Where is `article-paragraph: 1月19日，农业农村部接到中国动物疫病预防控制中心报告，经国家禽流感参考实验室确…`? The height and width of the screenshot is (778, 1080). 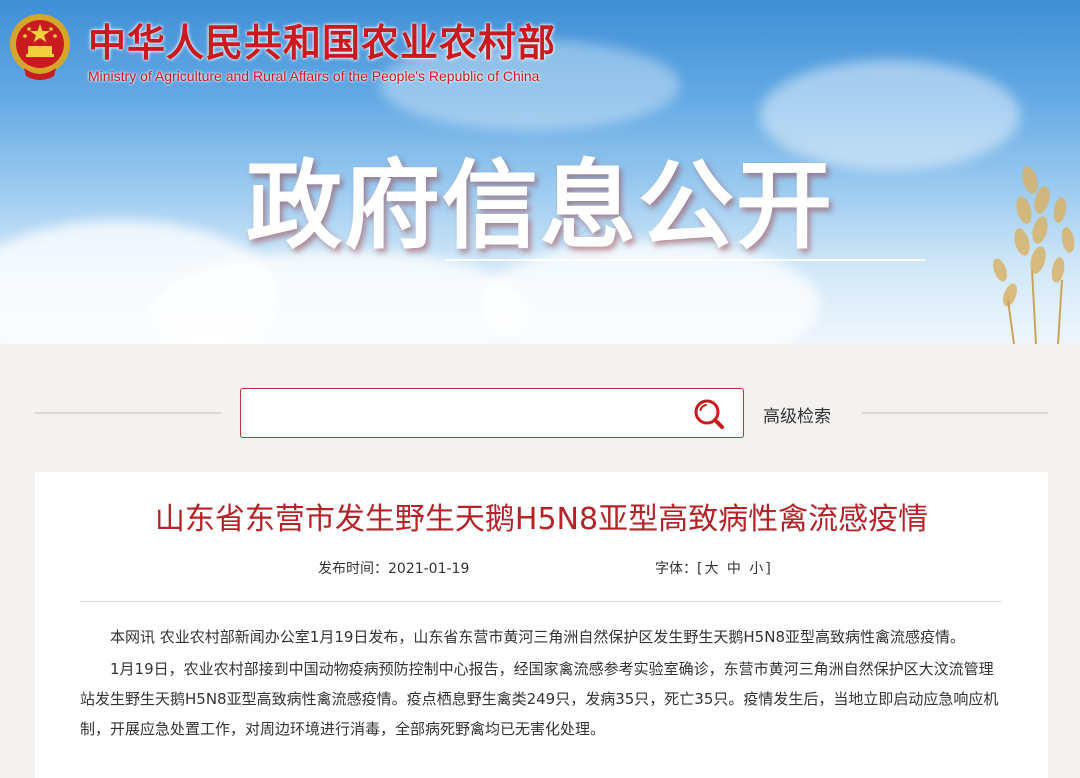
article-paragraph: 1月19日，农业农村部接到中国动物疫病预防控制中心报告，经国家禽流感参考实验室确… is located at coordinates (539, 699).